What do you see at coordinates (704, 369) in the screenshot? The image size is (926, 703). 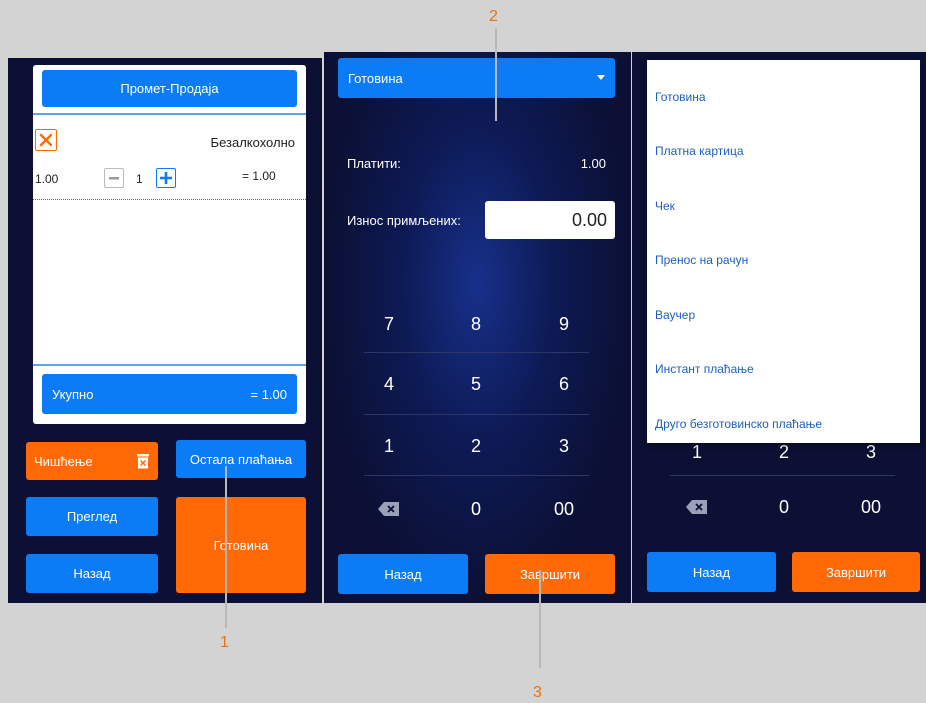 I see `payment-option-instant: Инстант плаћање` at bounding box center [704, 369].